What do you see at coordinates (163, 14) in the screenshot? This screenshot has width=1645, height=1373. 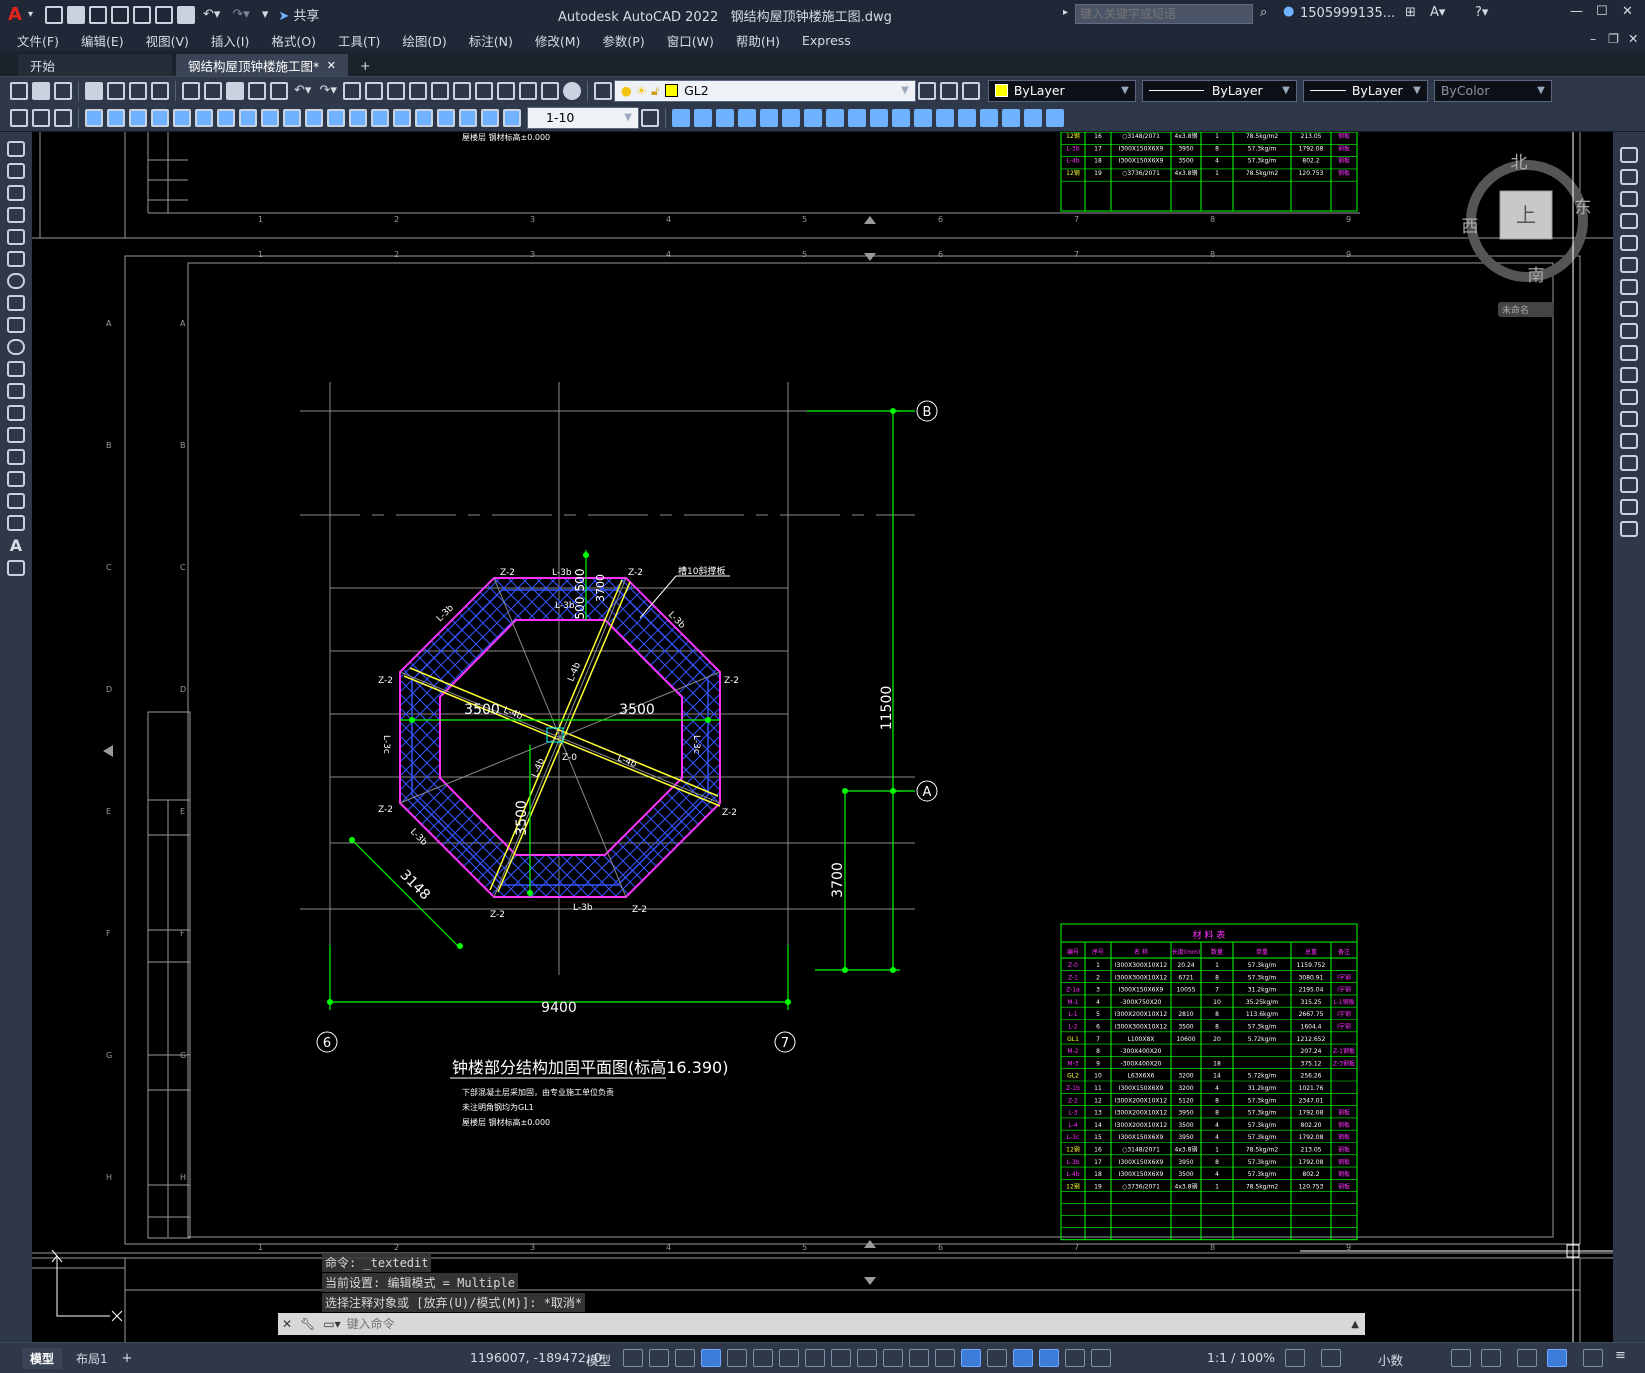 I see `save-web-icon` at bounding box center [163, 14].